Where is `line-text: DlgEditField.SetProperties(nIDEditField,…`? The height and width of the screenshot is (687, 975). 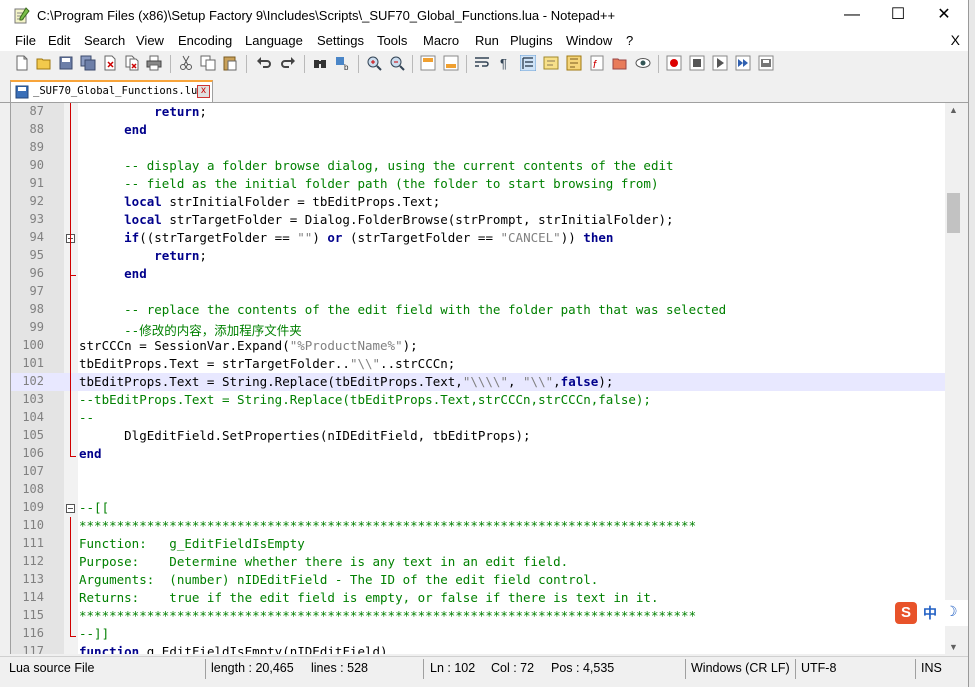 line-text: DlgEditField.SetProperties(nIDEditField,… is located at coordinates (305, 435).